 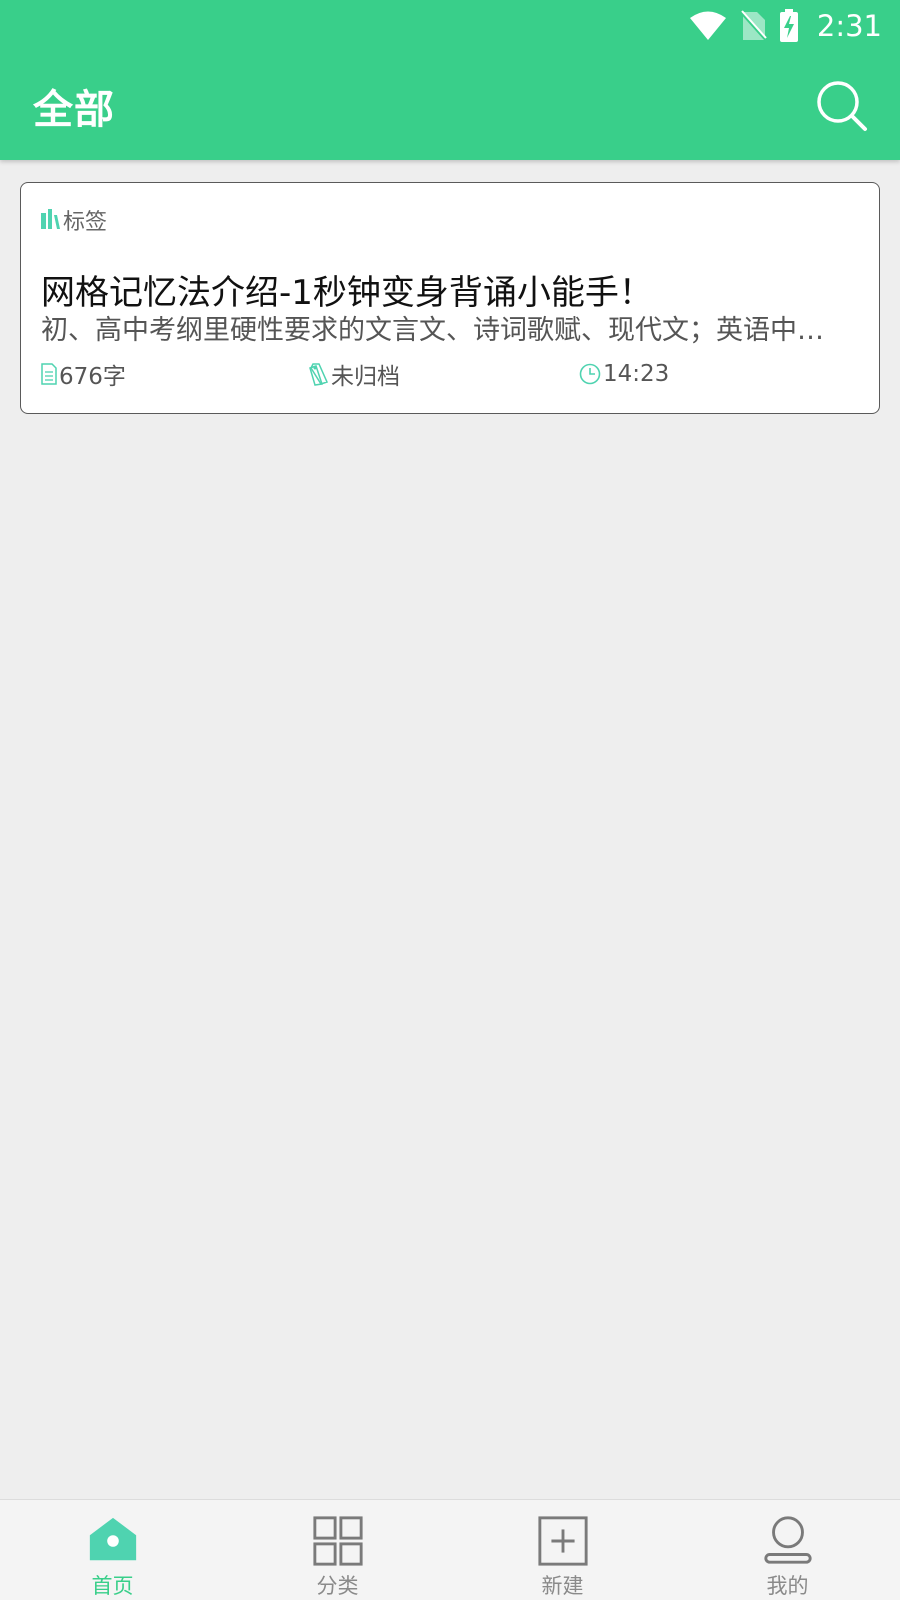 What do you see at coordinates (708, 26) in the screenshot?
I see `wifi-icon` at bounding box center [708, 26].